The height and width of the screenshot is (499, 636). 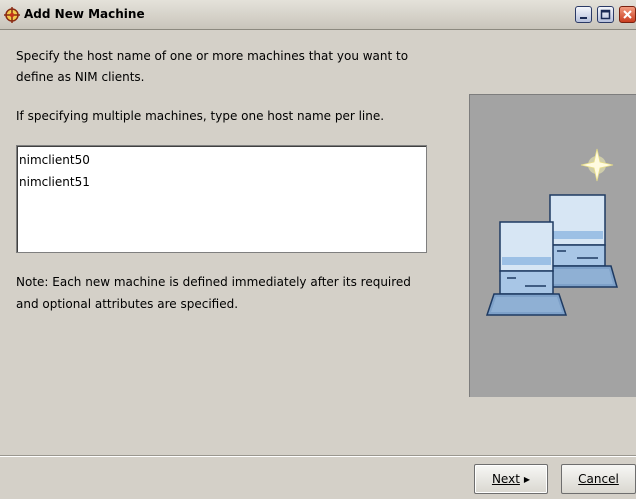 What do you see at coordinates (318, 477) in the screenshot?
I see `button-bar: Next ▶ Cancel` at bounding box center [318, 477].